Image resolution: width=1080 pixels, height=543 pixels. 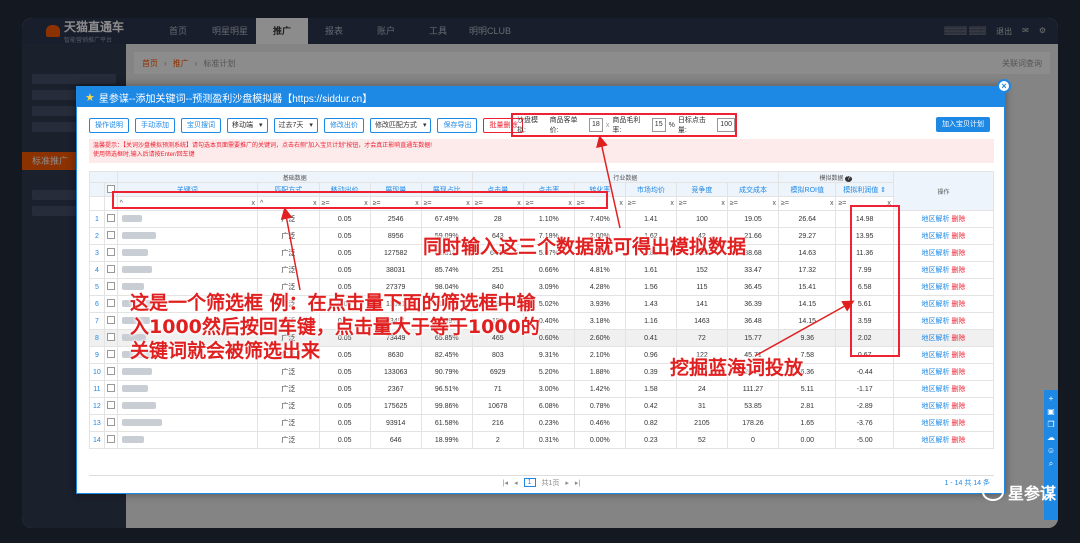 I want to click on profit-input: 15, so click(x=658, y=125).